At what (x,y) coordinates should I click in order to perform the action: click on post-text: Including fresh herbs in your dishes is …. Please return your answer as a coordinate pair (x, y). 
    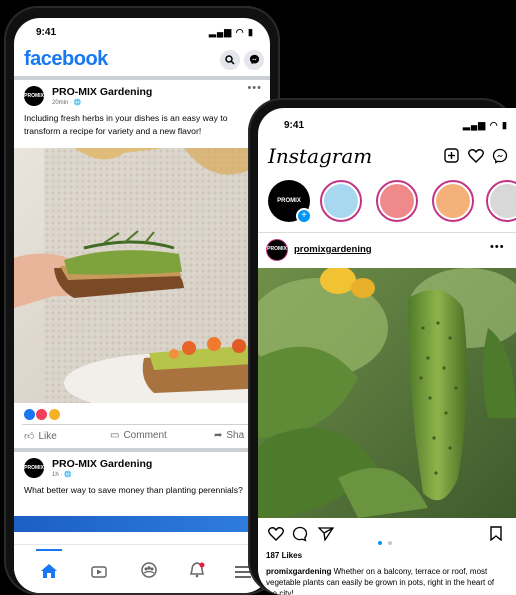
    Looking at the image, I should click on (126, 124).